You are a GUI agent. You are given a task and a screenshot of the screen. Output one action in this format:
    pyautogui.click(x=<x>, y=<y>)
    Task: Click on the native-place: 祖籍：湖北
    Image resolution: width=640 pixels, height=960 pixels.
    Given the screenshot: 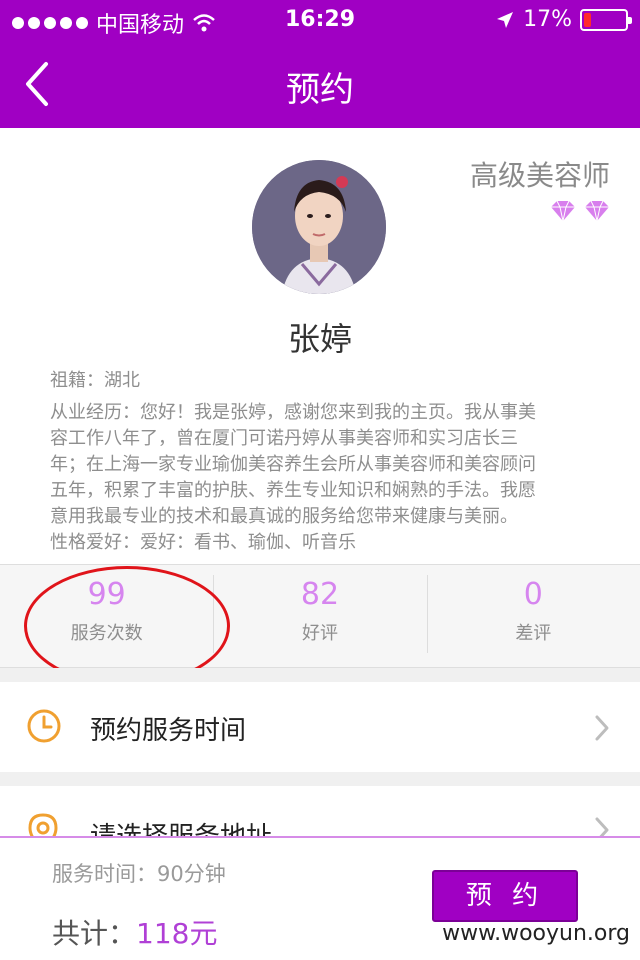 What is the action you would take?
    pyautogui.click(x=95, y=380)
    